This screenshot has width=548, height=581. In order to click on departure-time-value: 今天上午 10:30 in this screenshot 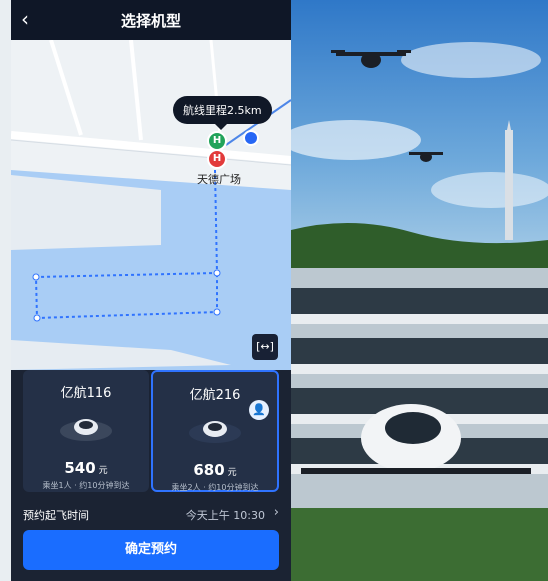, I will do `click(225, 515)`.